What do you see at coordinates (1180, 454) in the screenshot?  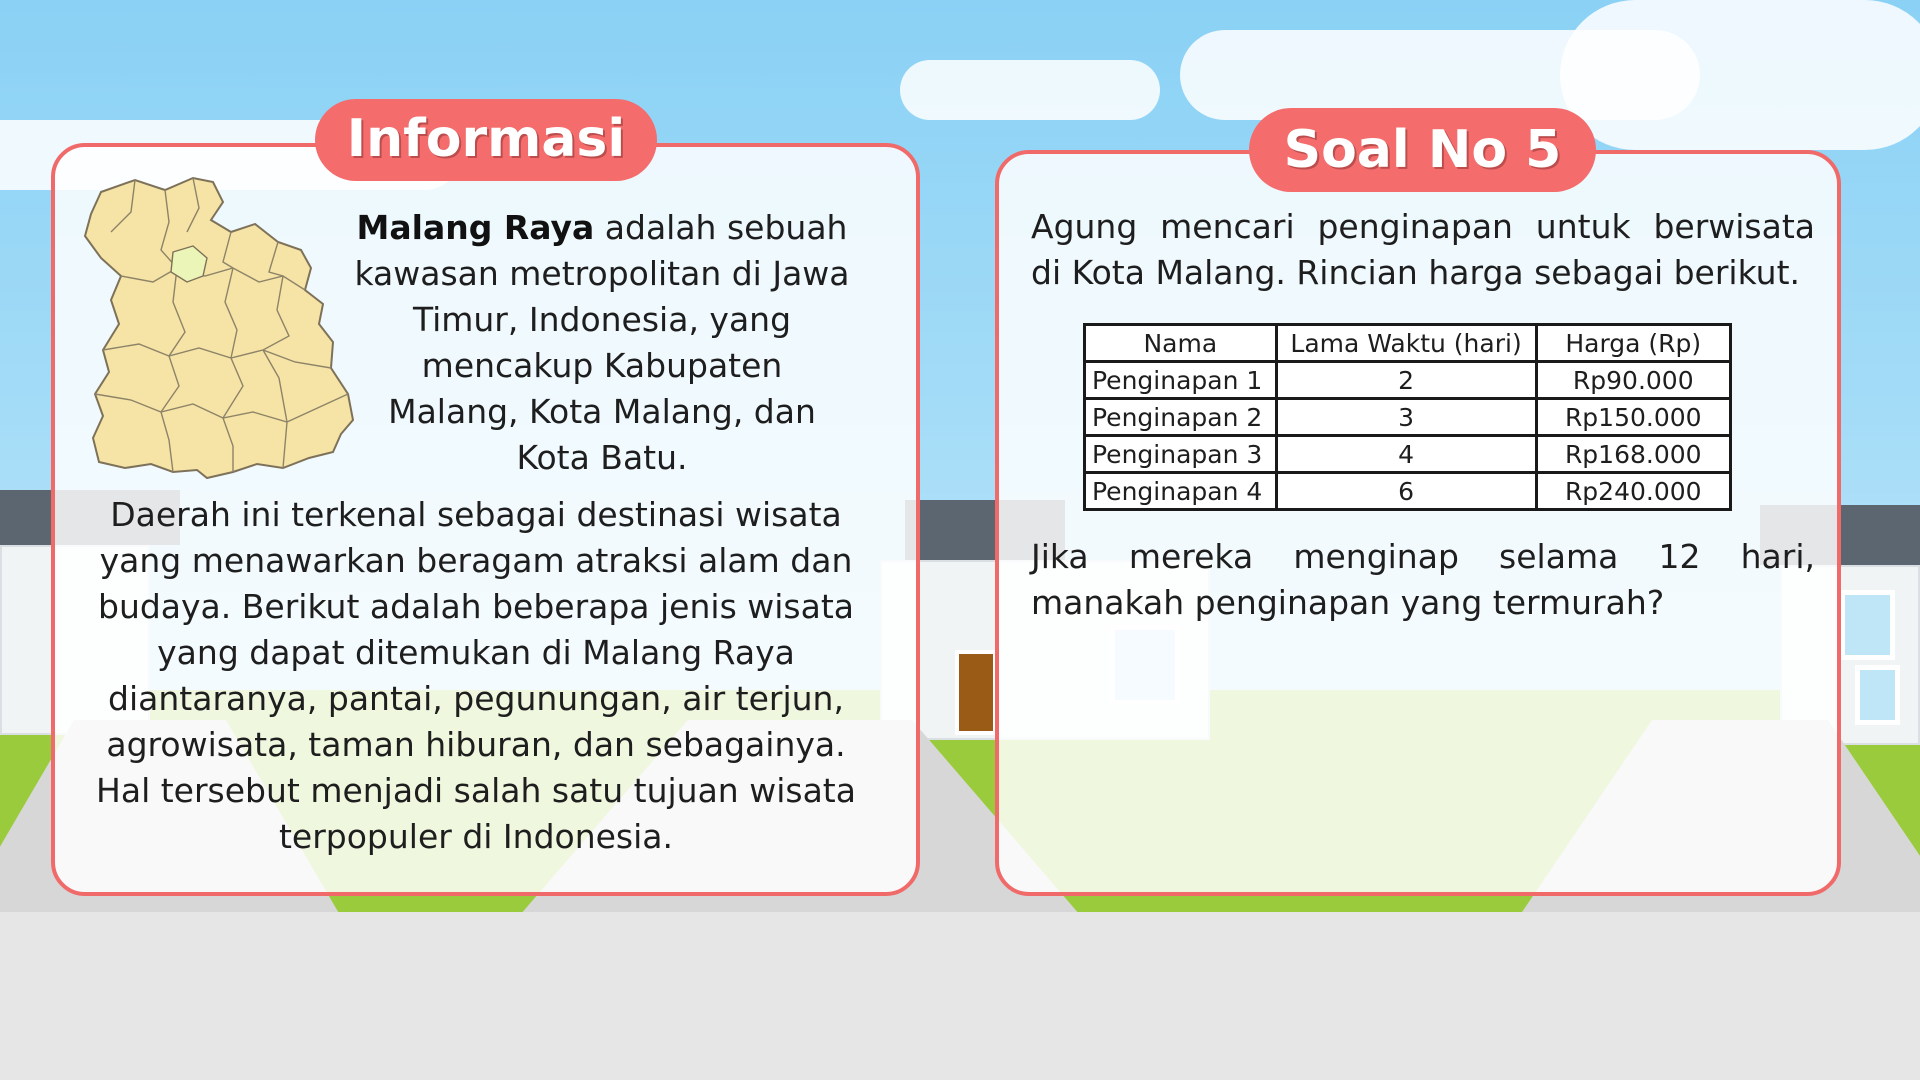 I see `table-cell-name: Penginapan 3` at bounding box center [1180, 454].